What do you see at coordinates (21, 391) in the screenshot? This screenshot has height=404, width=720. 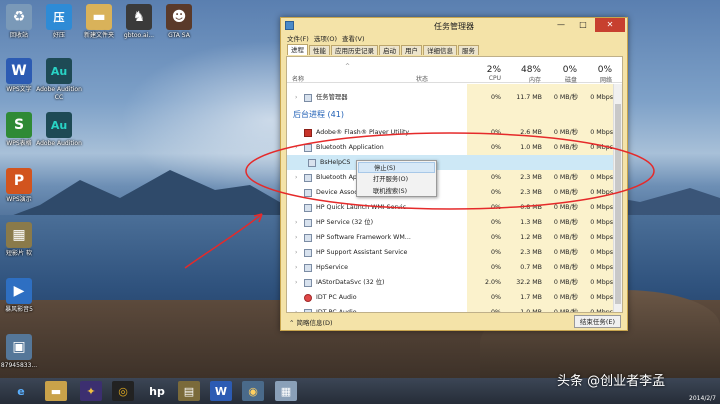 I see `ie-icon: e` at bounding box center [21, 391].